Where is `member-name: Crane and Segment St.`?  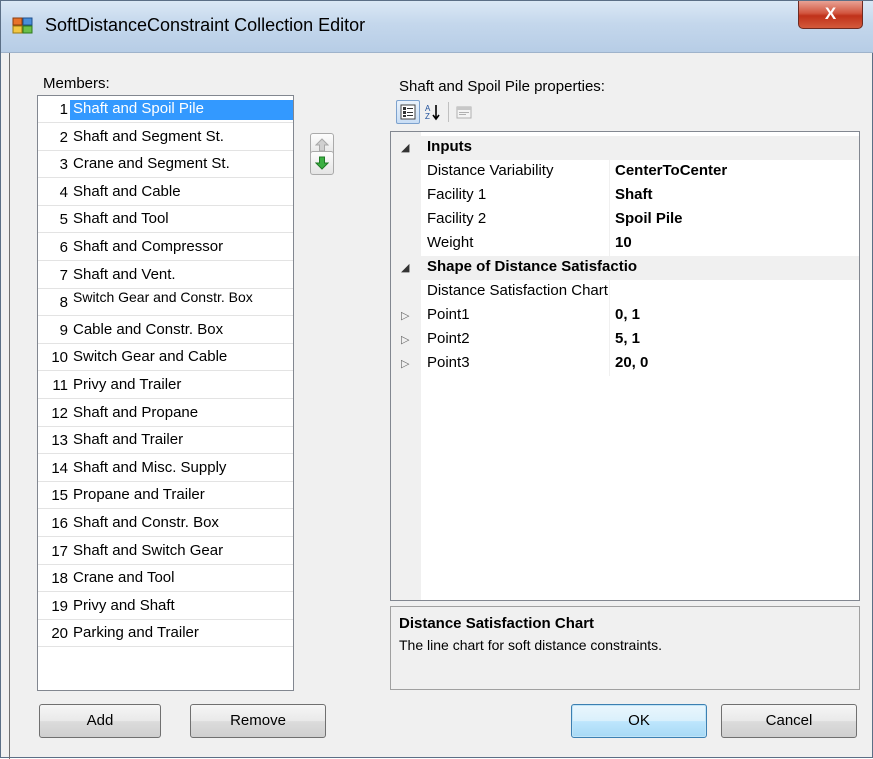
member-name: Crane and Segment St. is located at coordinates (151, 163).